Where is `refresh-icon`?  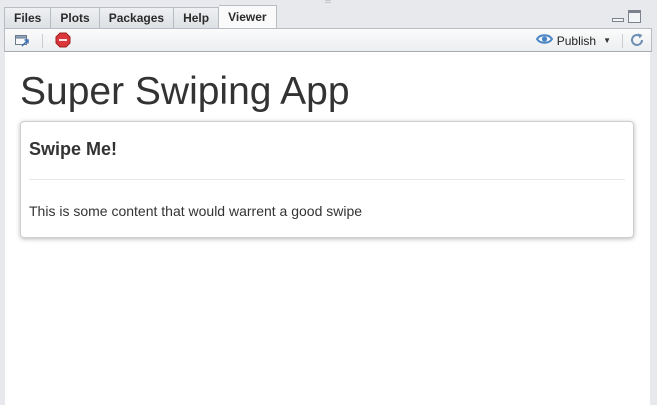 refresh-icon is located at coordinates (637, 42).